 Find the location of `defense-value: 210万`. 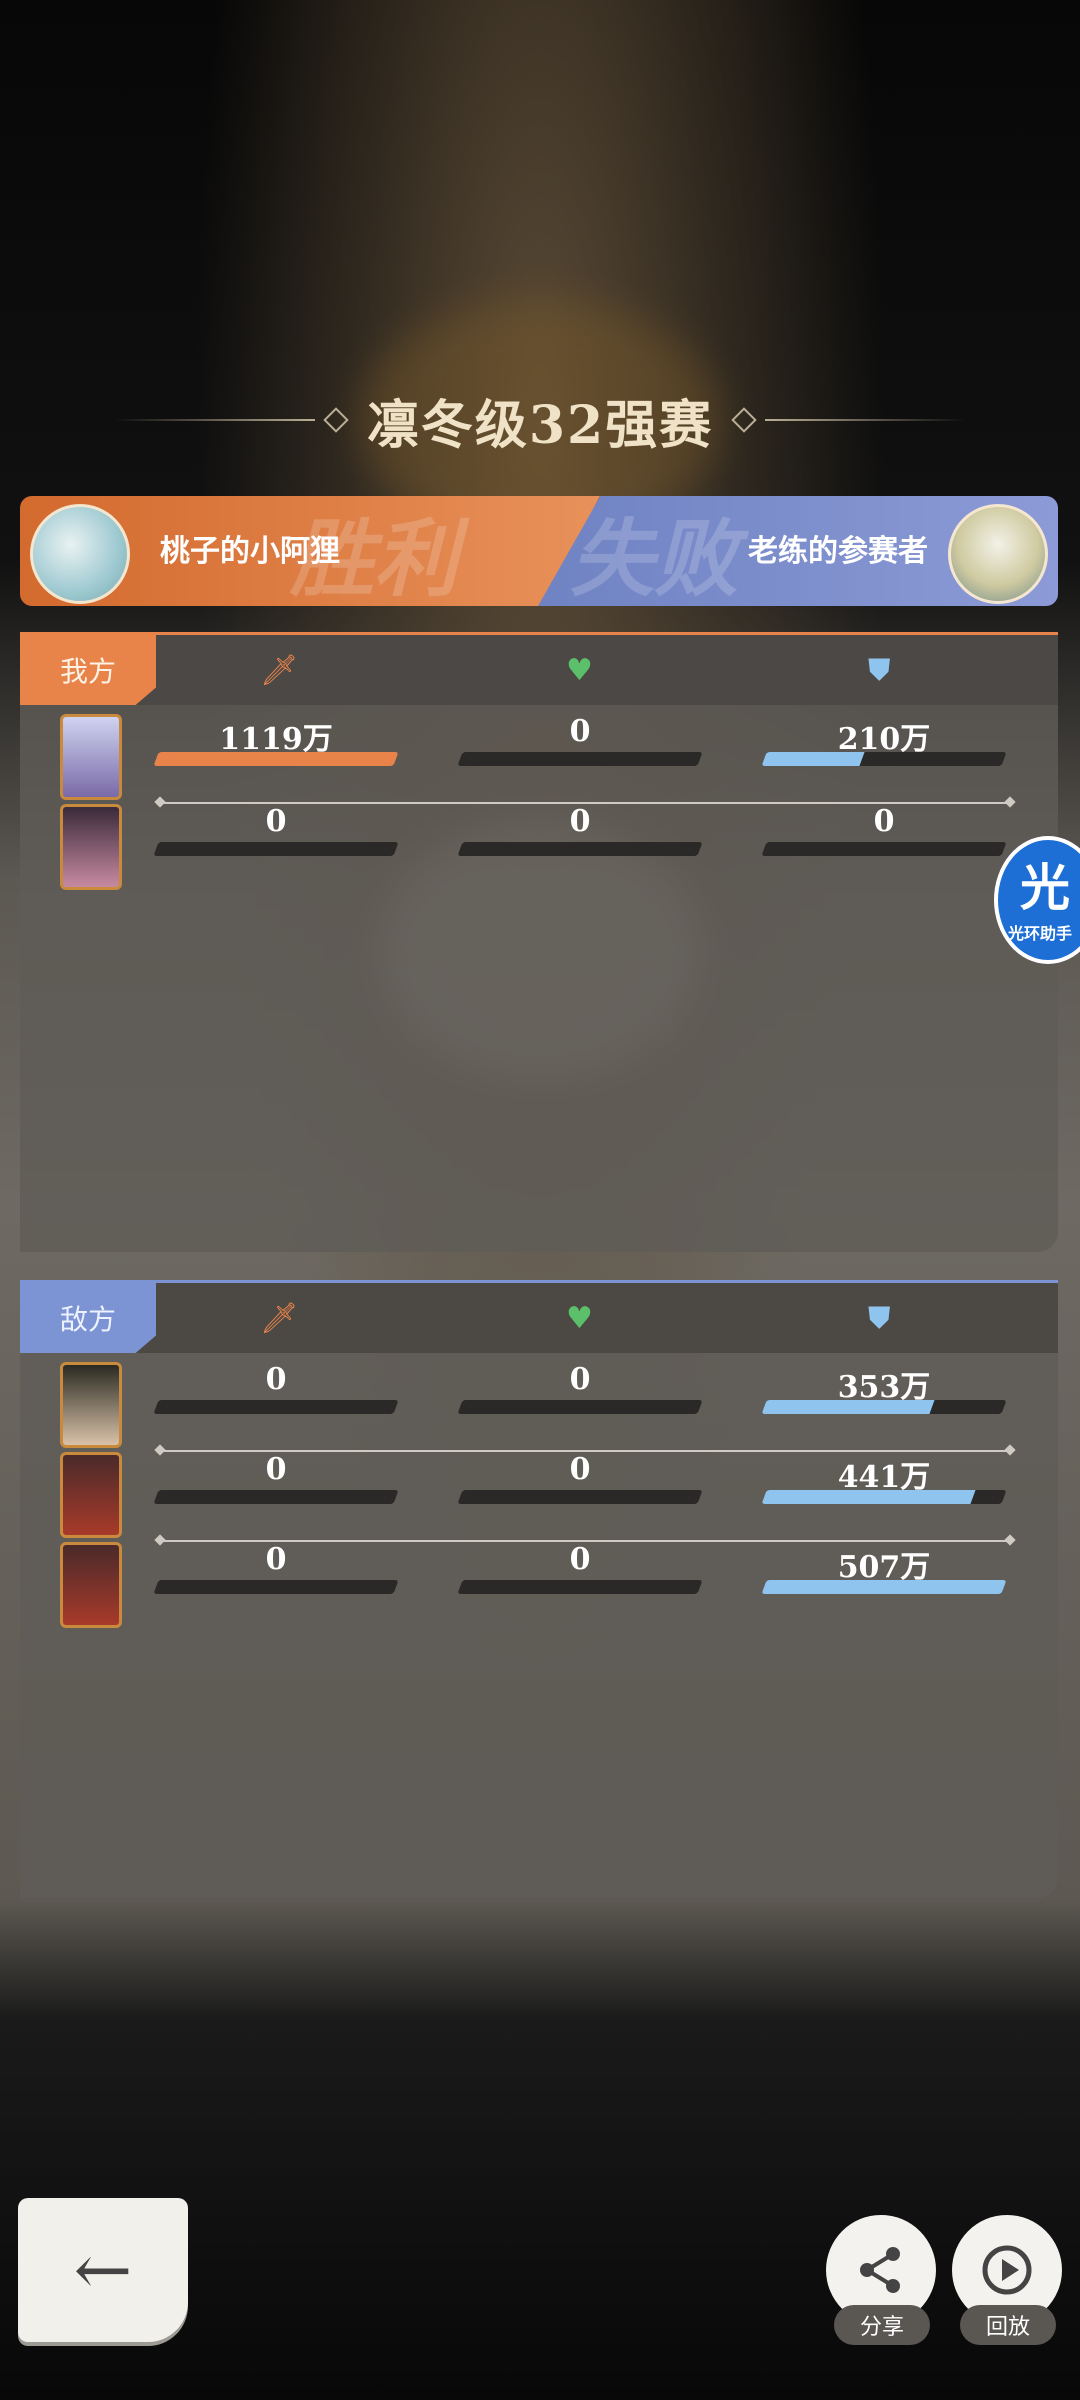

defense-value: 210万 is located at coordinates (884, 739).